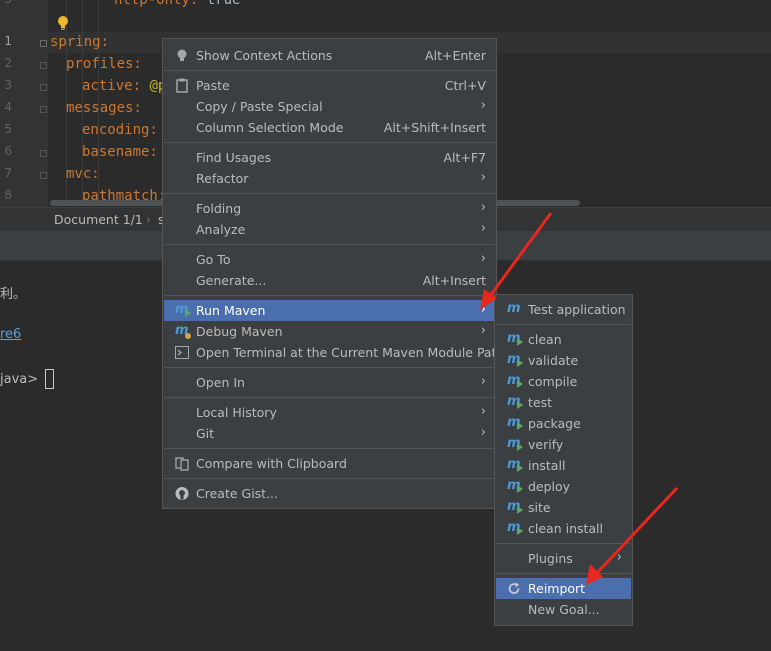  What do you see at coordinates (8, 41) in the screenshot?
I see `line-number: 1` at bounding box center [8, 41].